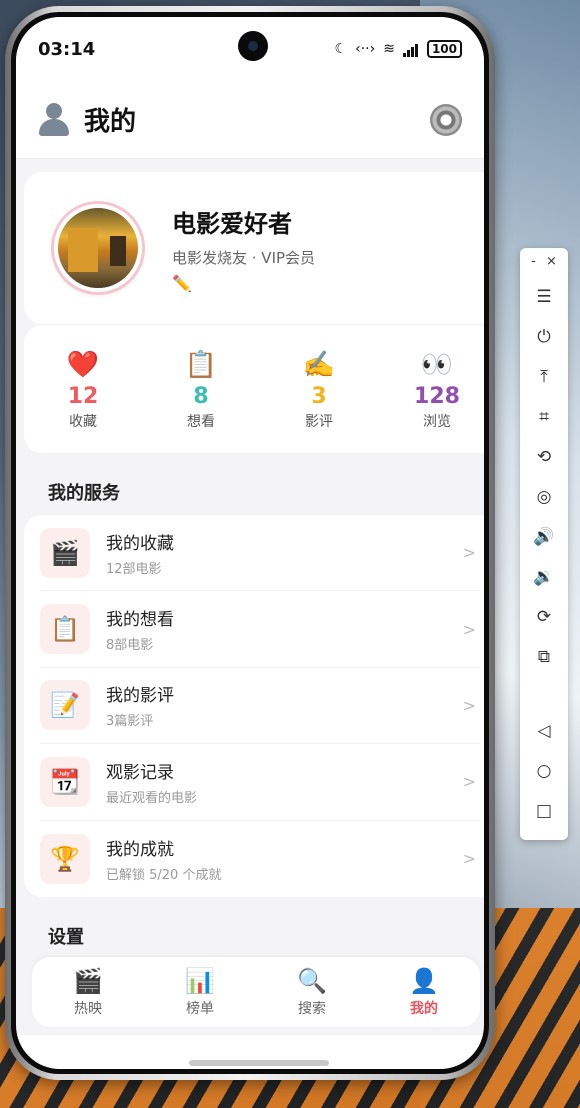  Describe the element at coordinates (544, 337) in the screenshot. I see `power-icon: ⏻` at that location.